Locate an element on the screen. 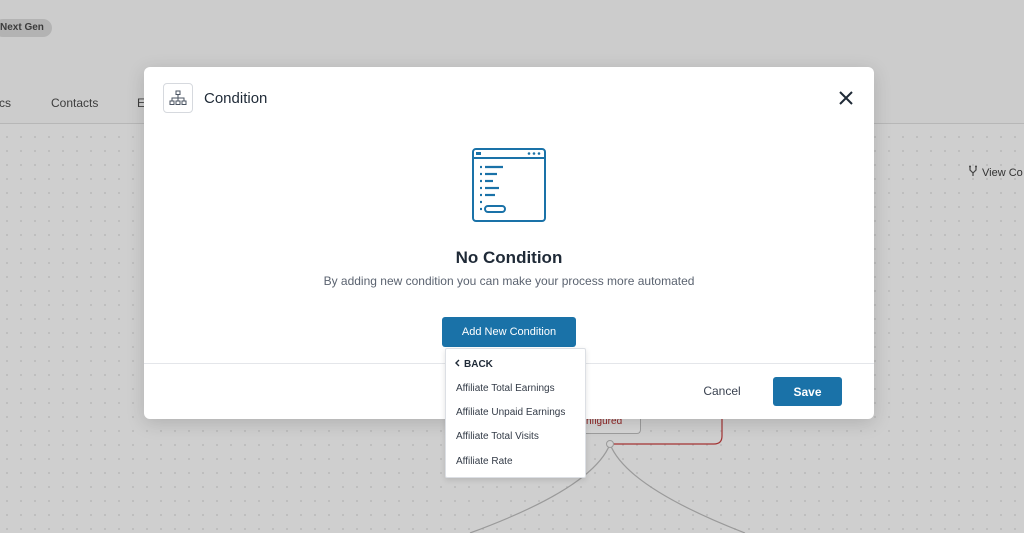 The width and height of the screenshot is (1024, 533). back-button: BACK is located at coordinates (473, 364).